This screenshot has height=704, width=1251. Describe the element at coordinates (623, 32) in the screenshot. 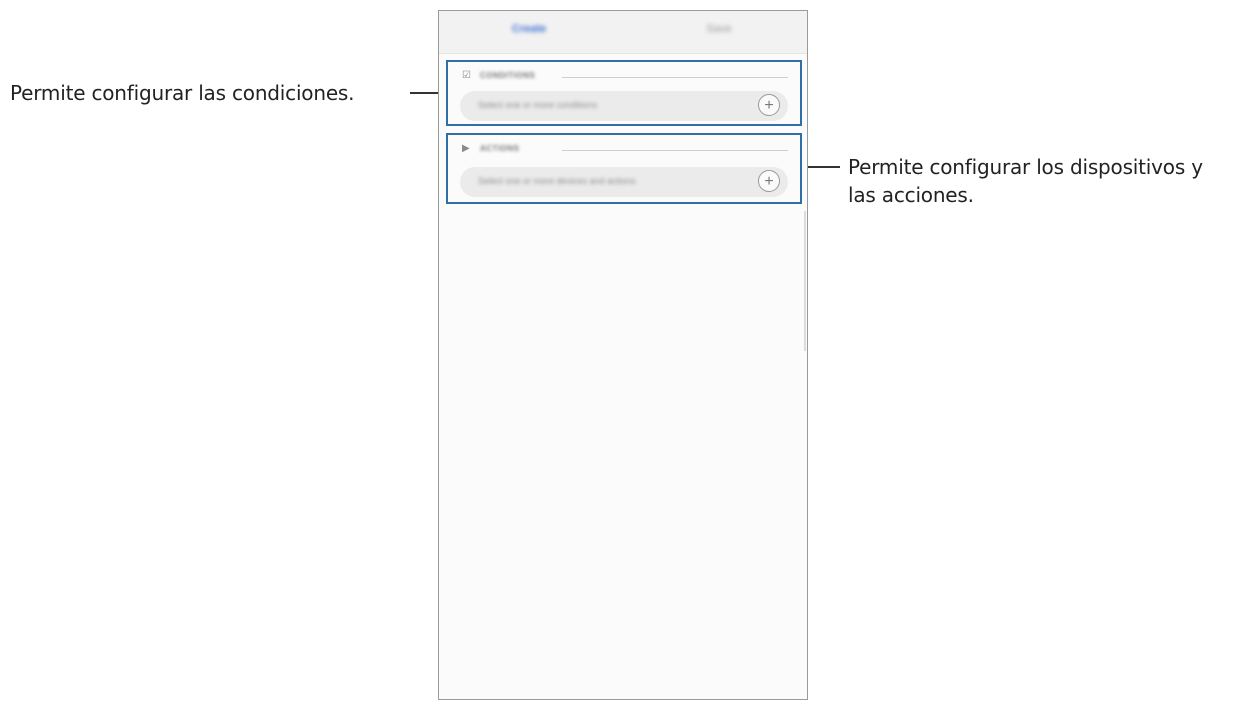

I see `tab-bar: Create Save` at that location.